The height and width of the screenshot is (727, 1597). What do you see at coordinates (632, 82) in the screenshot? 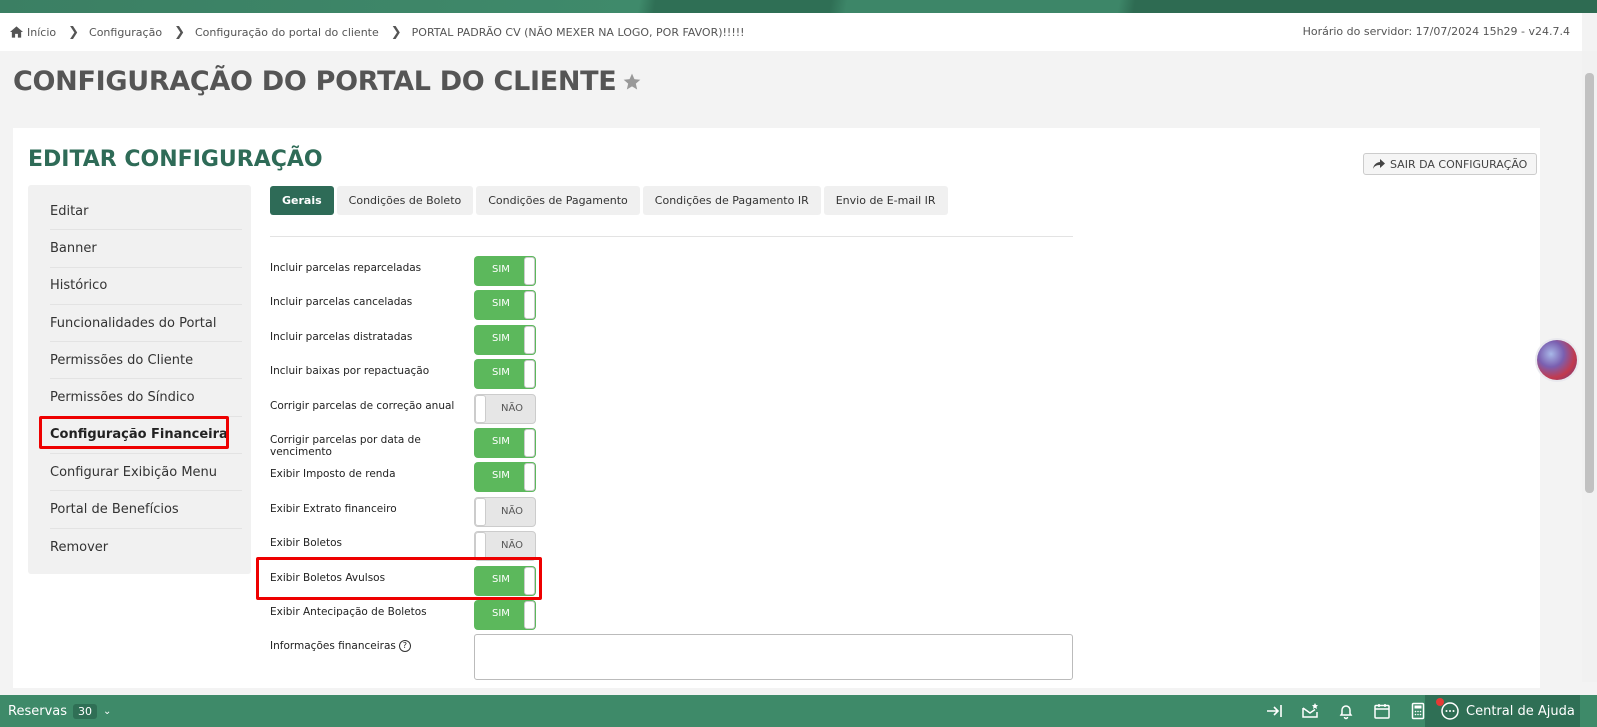
I see `star-icon` at bounding box center [632, 82].